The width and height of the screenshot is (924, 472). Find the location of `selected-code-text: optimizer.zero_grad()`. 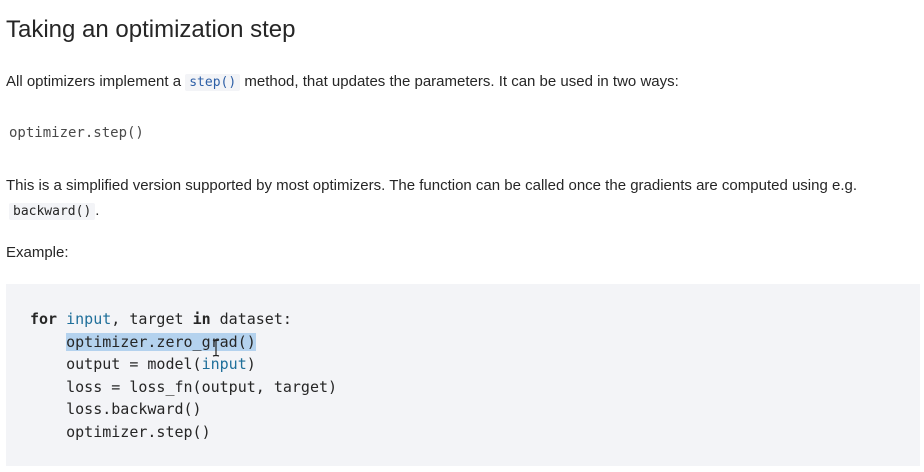

selected-code-text: optimizer.zero_grad() is located at coordinates (161, 341).